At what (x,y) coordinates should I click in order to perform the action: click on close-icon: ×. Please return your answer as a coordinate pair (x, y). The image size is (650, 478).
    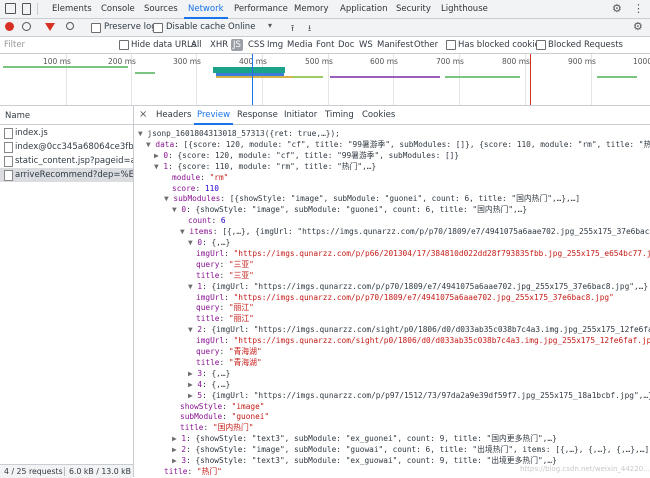
    Looking at the image, I should click on (143, 114).